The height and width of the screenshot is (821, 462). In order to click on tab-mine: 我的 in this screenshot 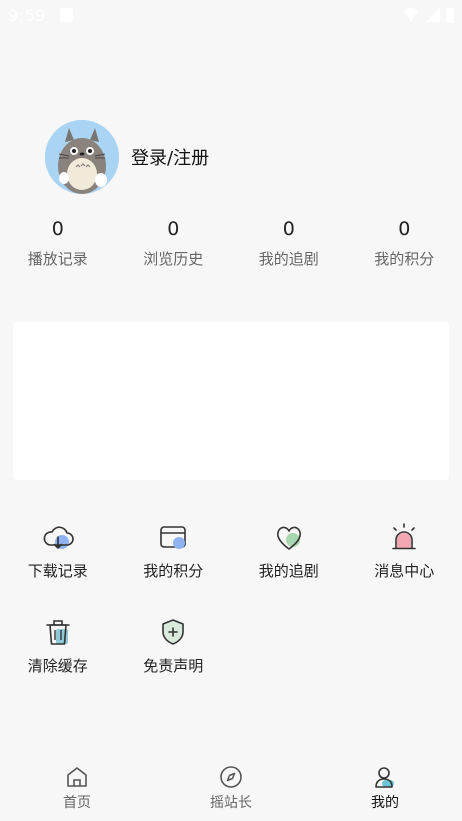, I will do `click(385, 790)`.